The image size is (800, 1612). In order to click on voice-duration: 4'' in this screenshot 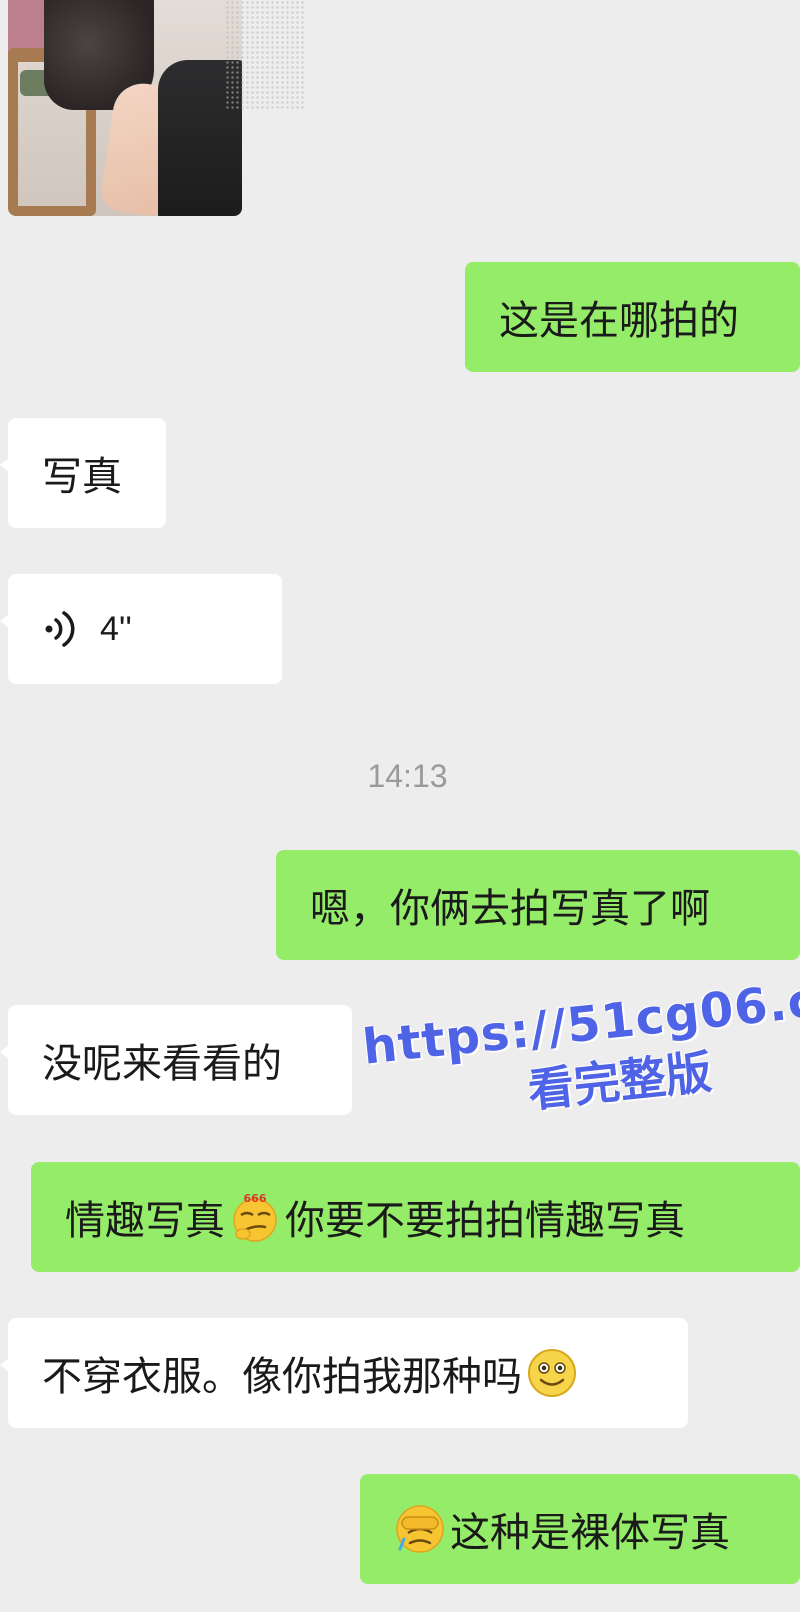, I will do `click(116, 628)`.